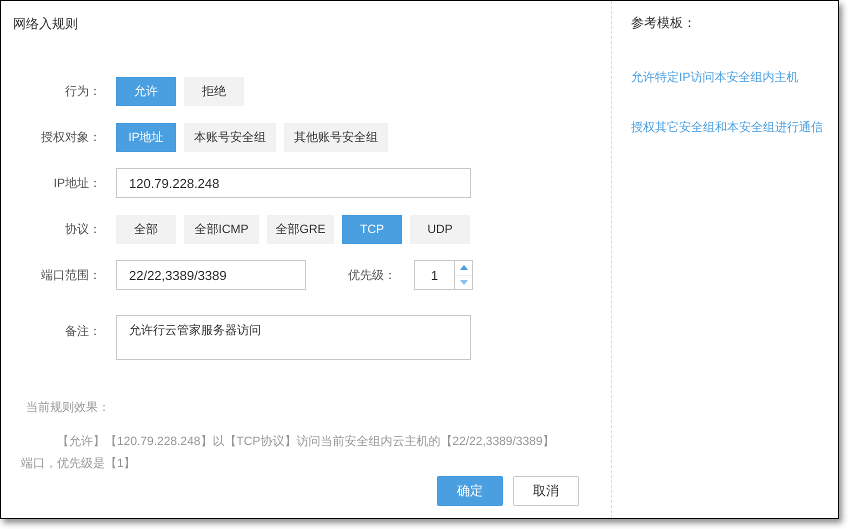 This screenshot has width=849, height=529. Describe the element at coordinates (372, 275) in the screenshot. I see `field-label: 优先级：` at that location.